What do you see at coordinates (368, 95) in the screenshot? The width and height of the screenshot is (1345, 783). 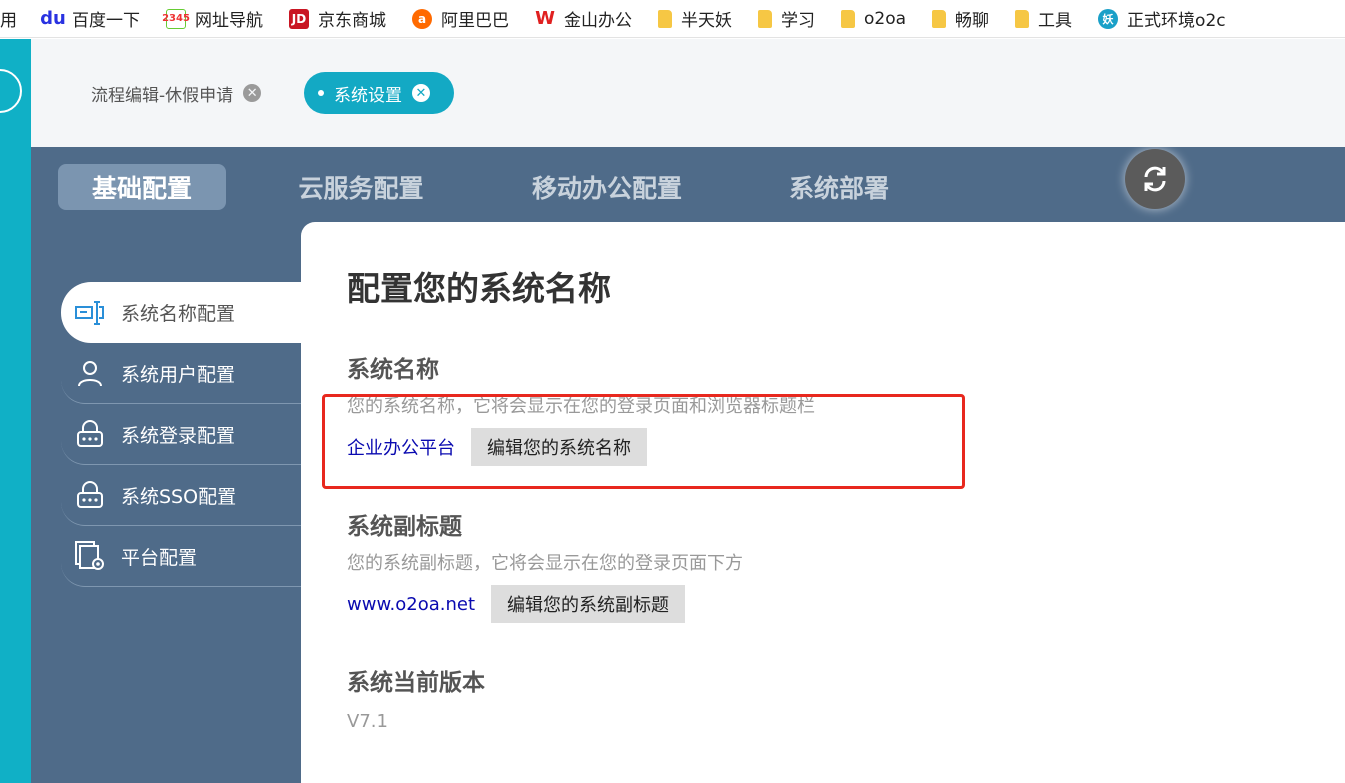 I see `tab-label: 系统设置` at bounding box center [368, 95].